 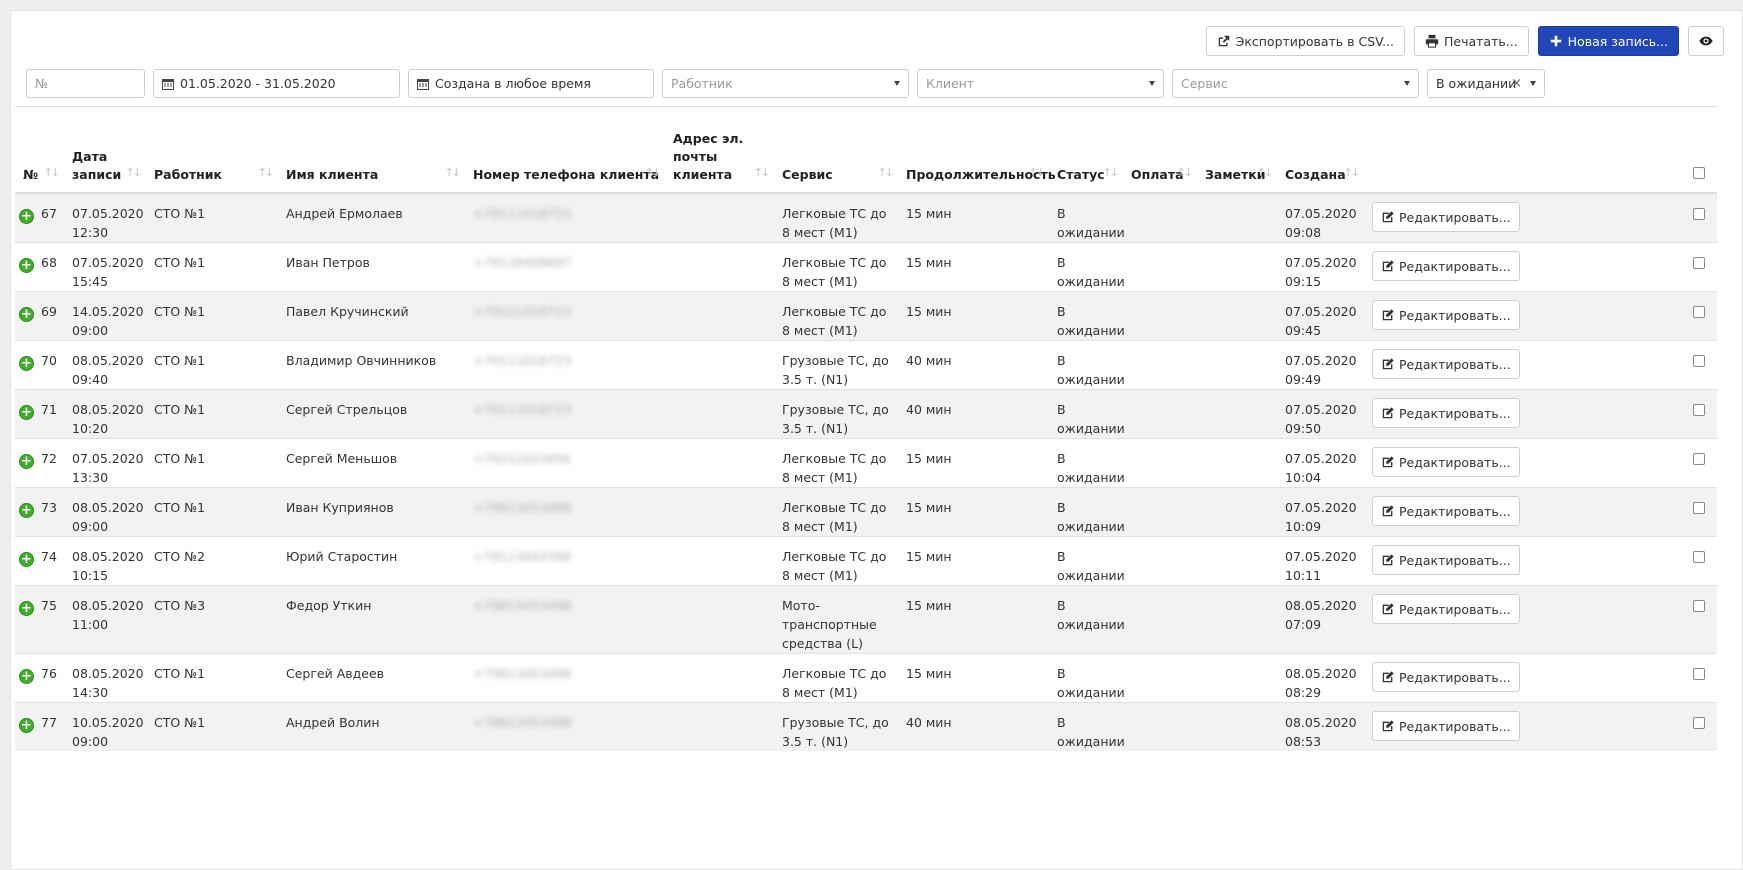 I want to click on created-filter: Создана в любое время, so click(x=531, y=83).